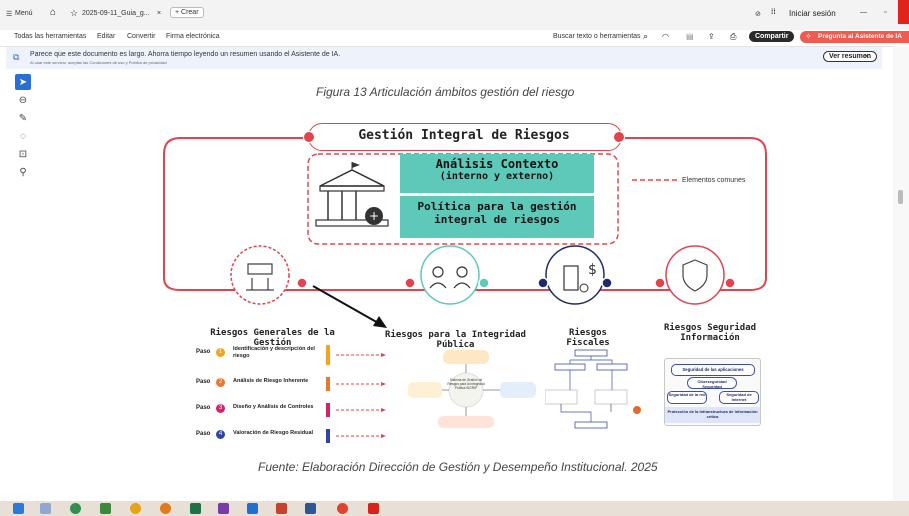 The image size is (909, 516). I want to click on menu-item-edit: Editar, so click(106, 36).